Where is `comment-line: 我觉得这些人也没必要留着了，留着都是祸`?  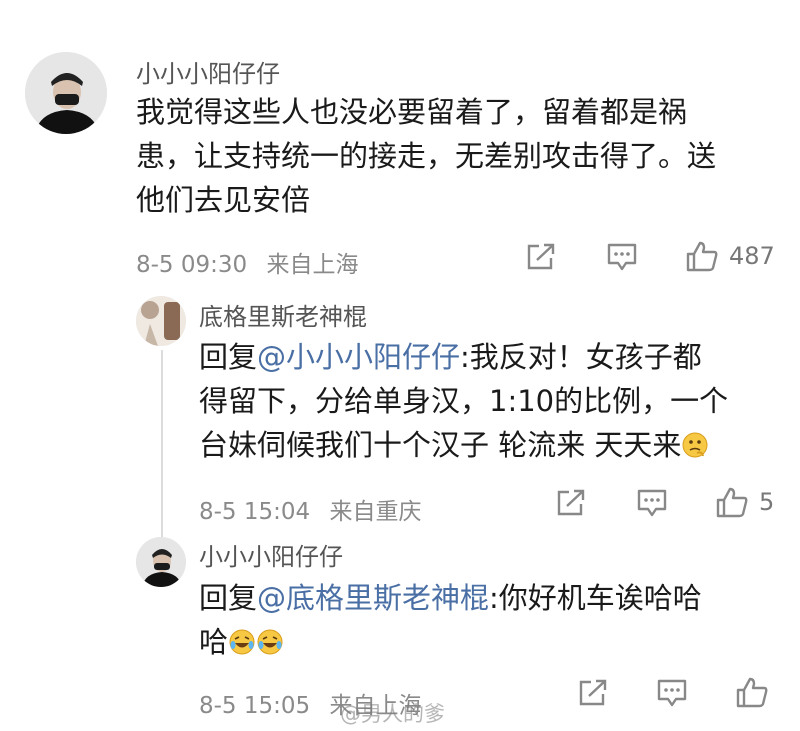
comment-line: 我觉得这些人也没必要留着了，留着都是祸 is located at coordinates (412, 112).